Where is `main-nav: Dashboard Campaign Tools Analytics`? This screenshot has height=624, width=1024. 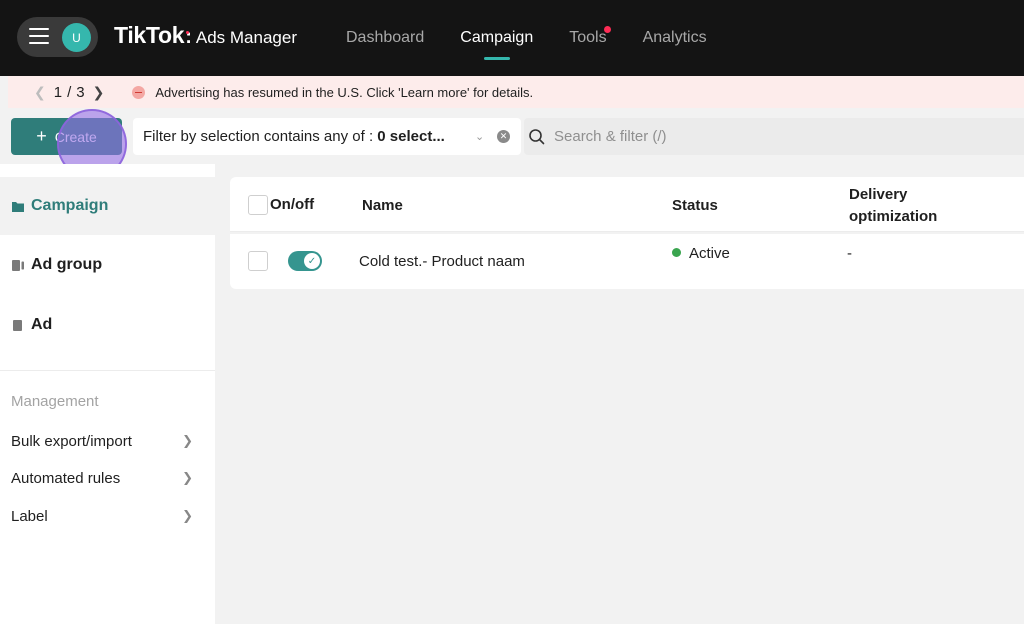
main-nav: Dashboard Campaign Tools Analytics is located at coordinates (544, 38).